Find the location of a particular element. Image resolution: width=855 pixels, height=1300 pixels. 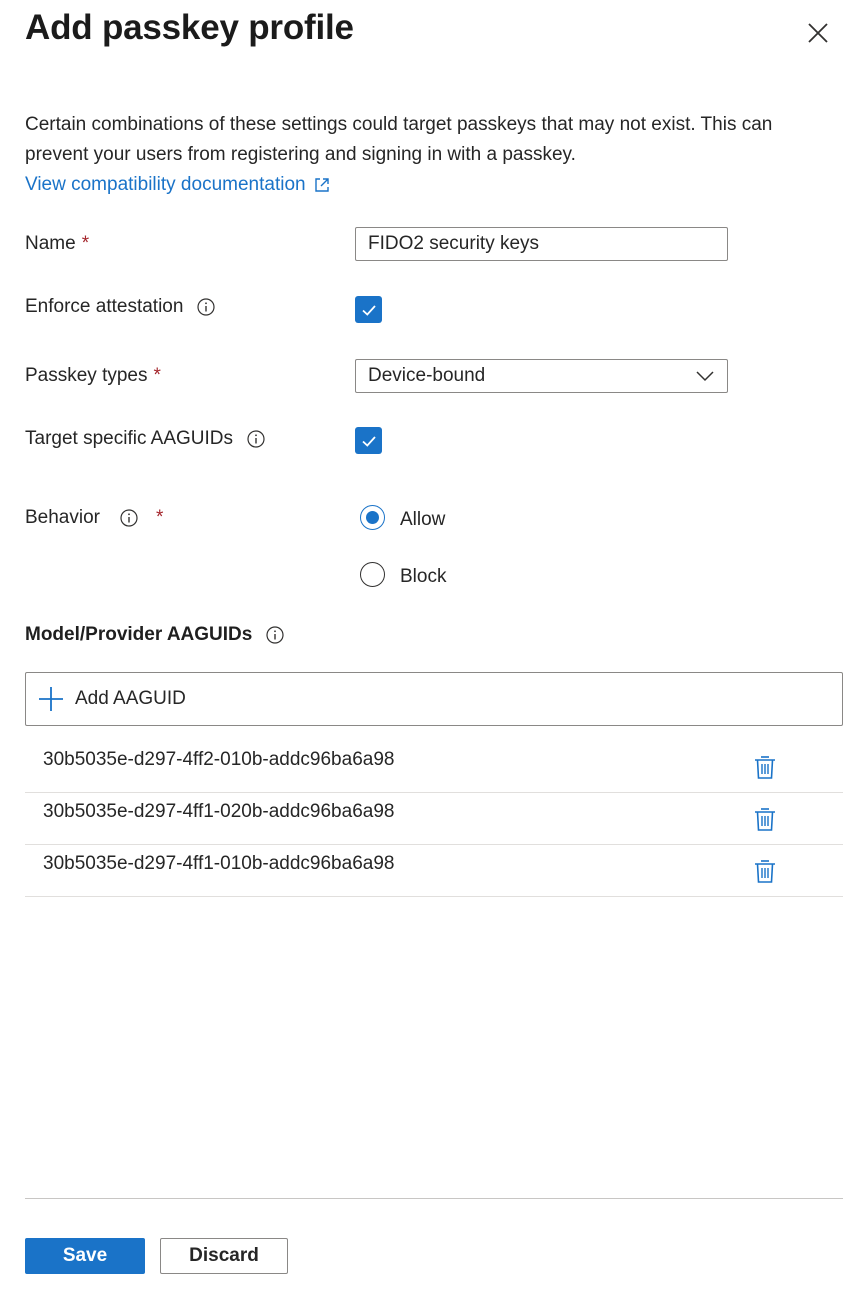

radio-button-selected is located at coordinates (372, 517).